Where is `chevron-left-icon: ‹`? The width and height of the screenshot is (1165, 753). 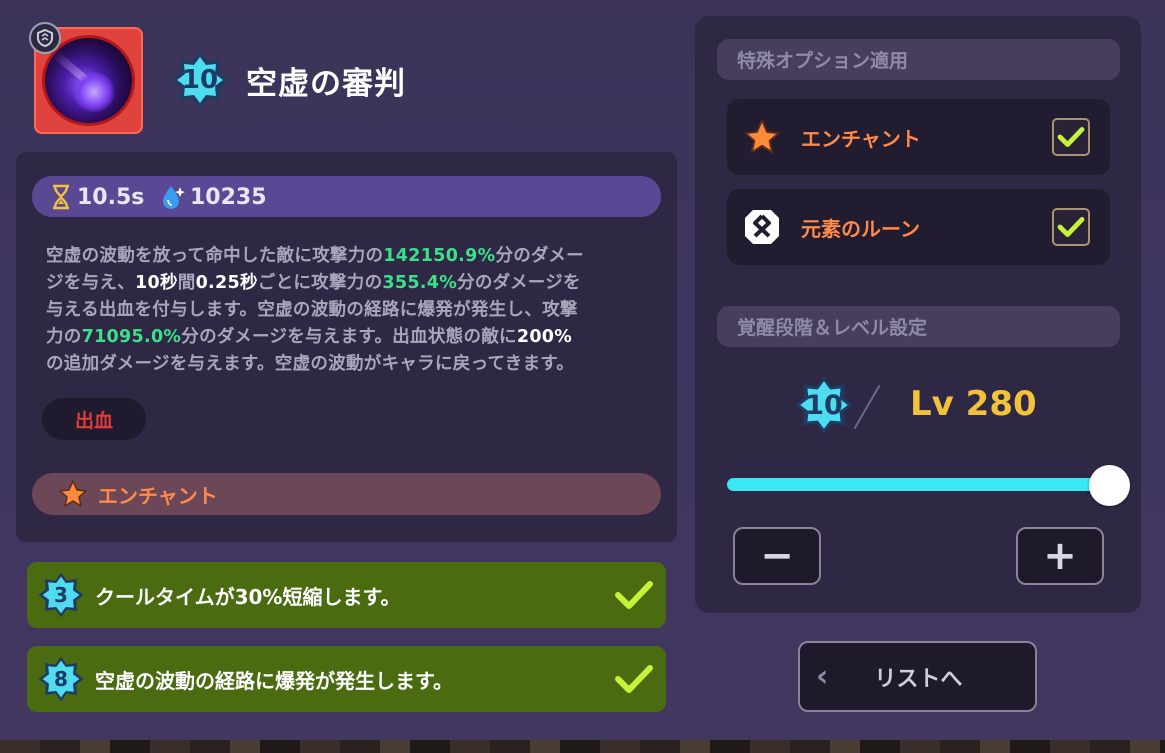
chevron-left-icon: ‹ is located at coordinates (822, 676).